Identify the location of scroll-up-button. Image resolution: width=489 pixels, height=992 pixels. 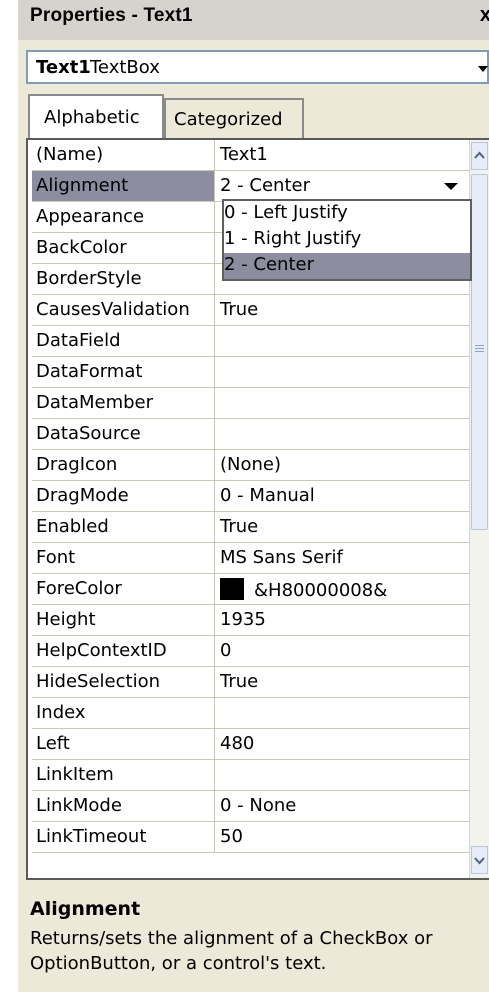
(479, 156).